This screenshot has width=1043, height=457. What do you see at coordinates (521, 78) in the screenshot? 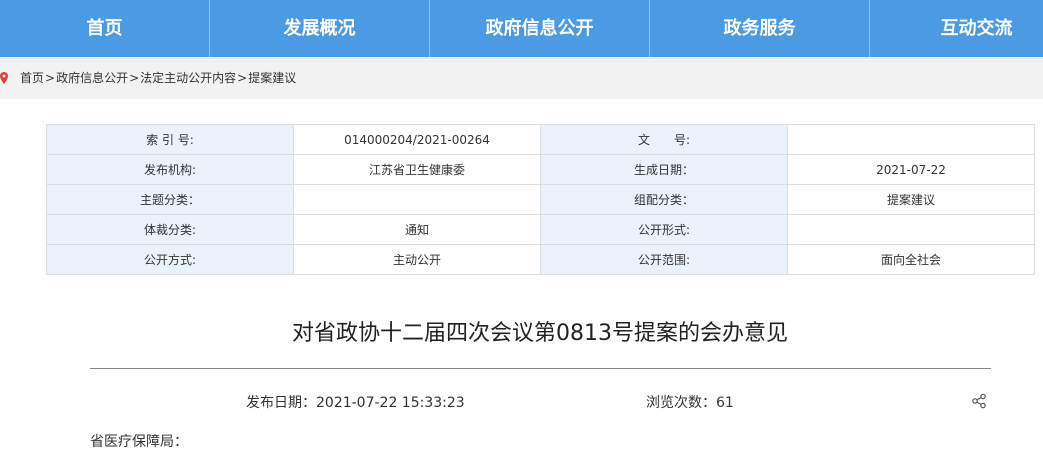
I see `breadcrumb: 首页 > 政府信息公开 > 法定主动公开内容 > 提案建议` at bounding box center [521, 78].